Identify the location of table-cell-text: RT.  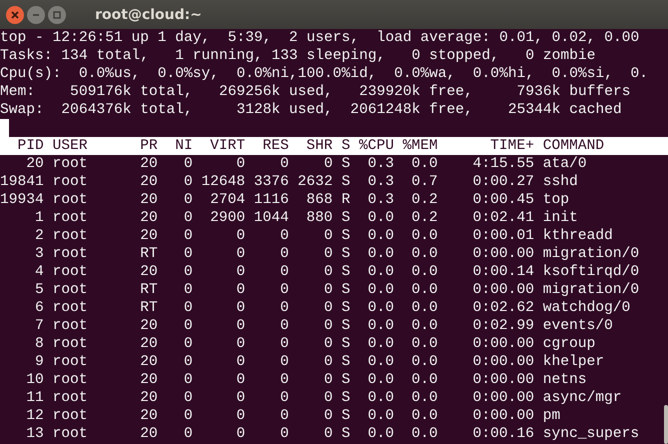
(148, 290).